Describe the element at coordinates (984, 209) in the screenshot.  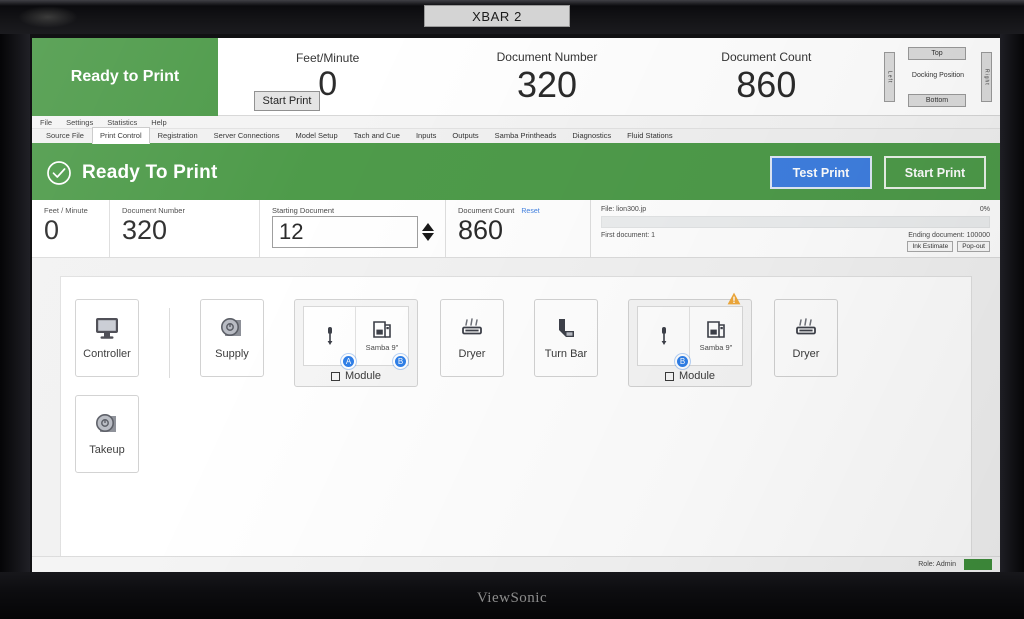
I see `progress-percent-label: 0%` at that location.